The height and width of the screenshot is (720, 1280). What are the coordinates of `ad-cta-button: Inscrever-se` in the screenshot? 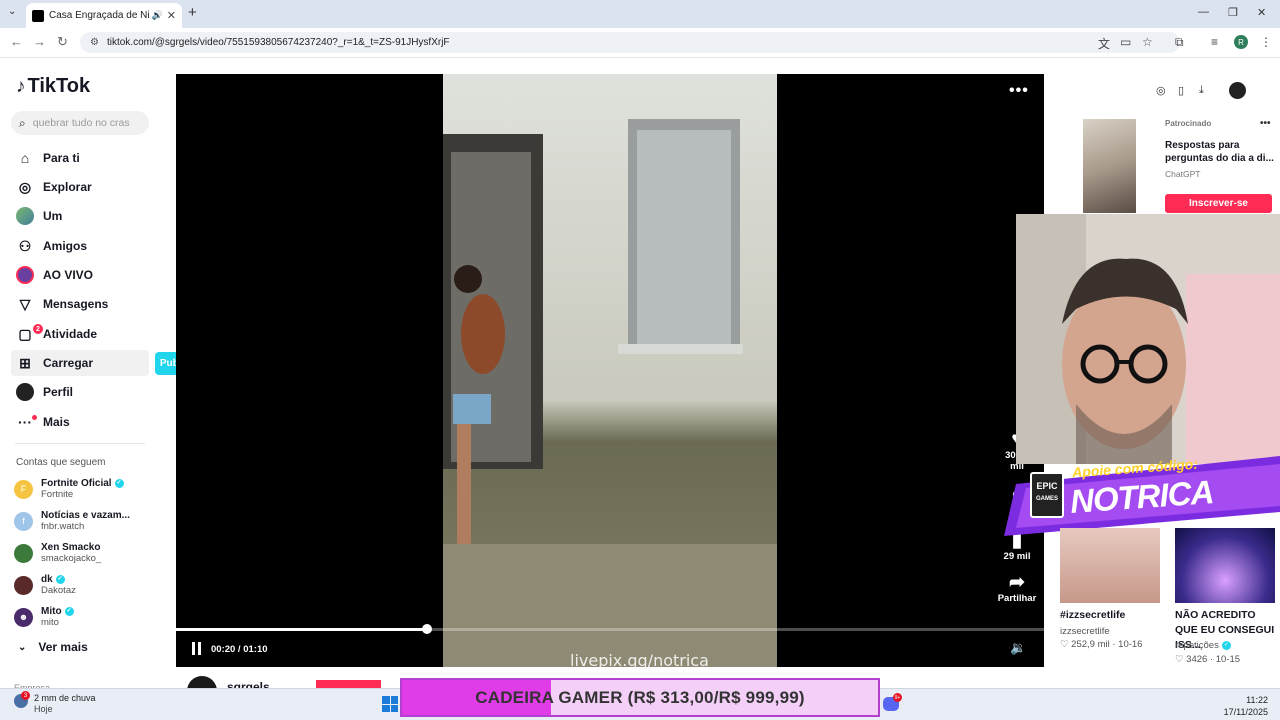 It's located at (1218, 203).